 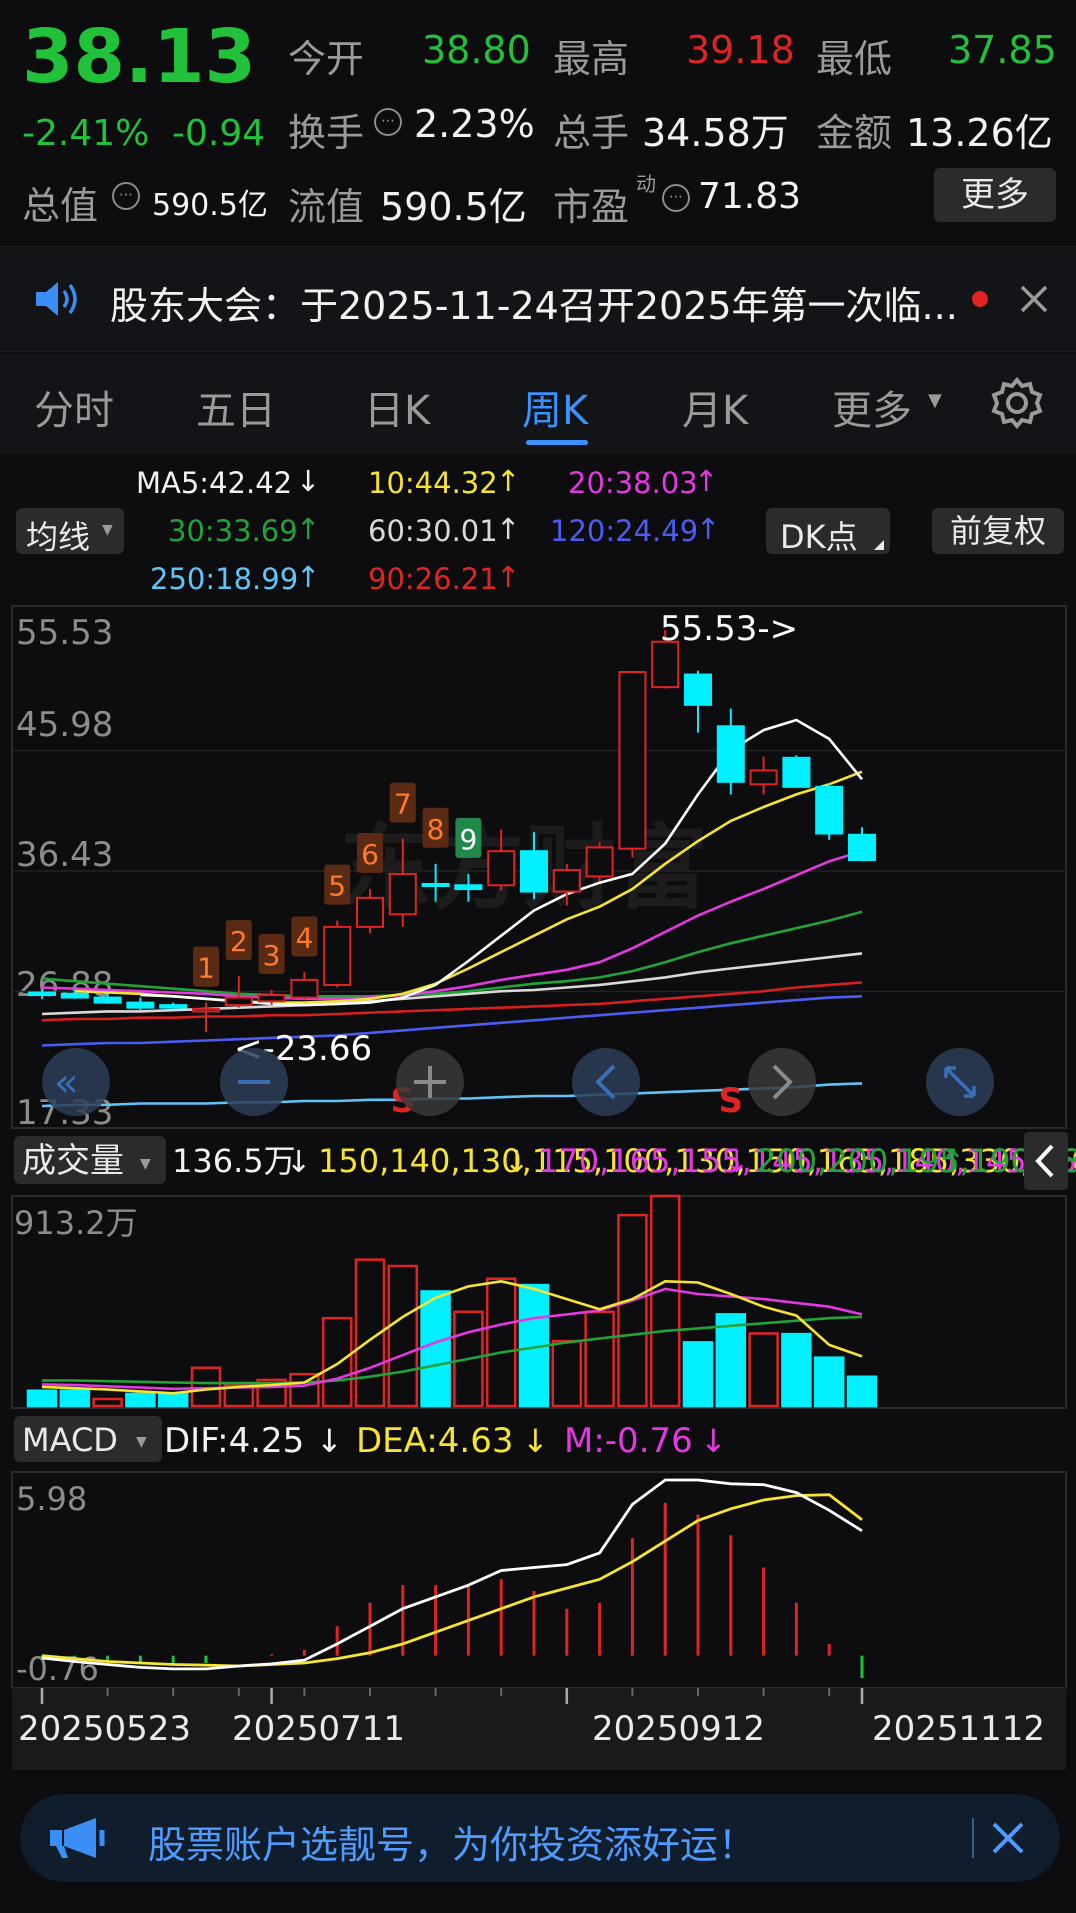 I want to click on volume-max-label: 913.2万, so click(x=76, y=1223).